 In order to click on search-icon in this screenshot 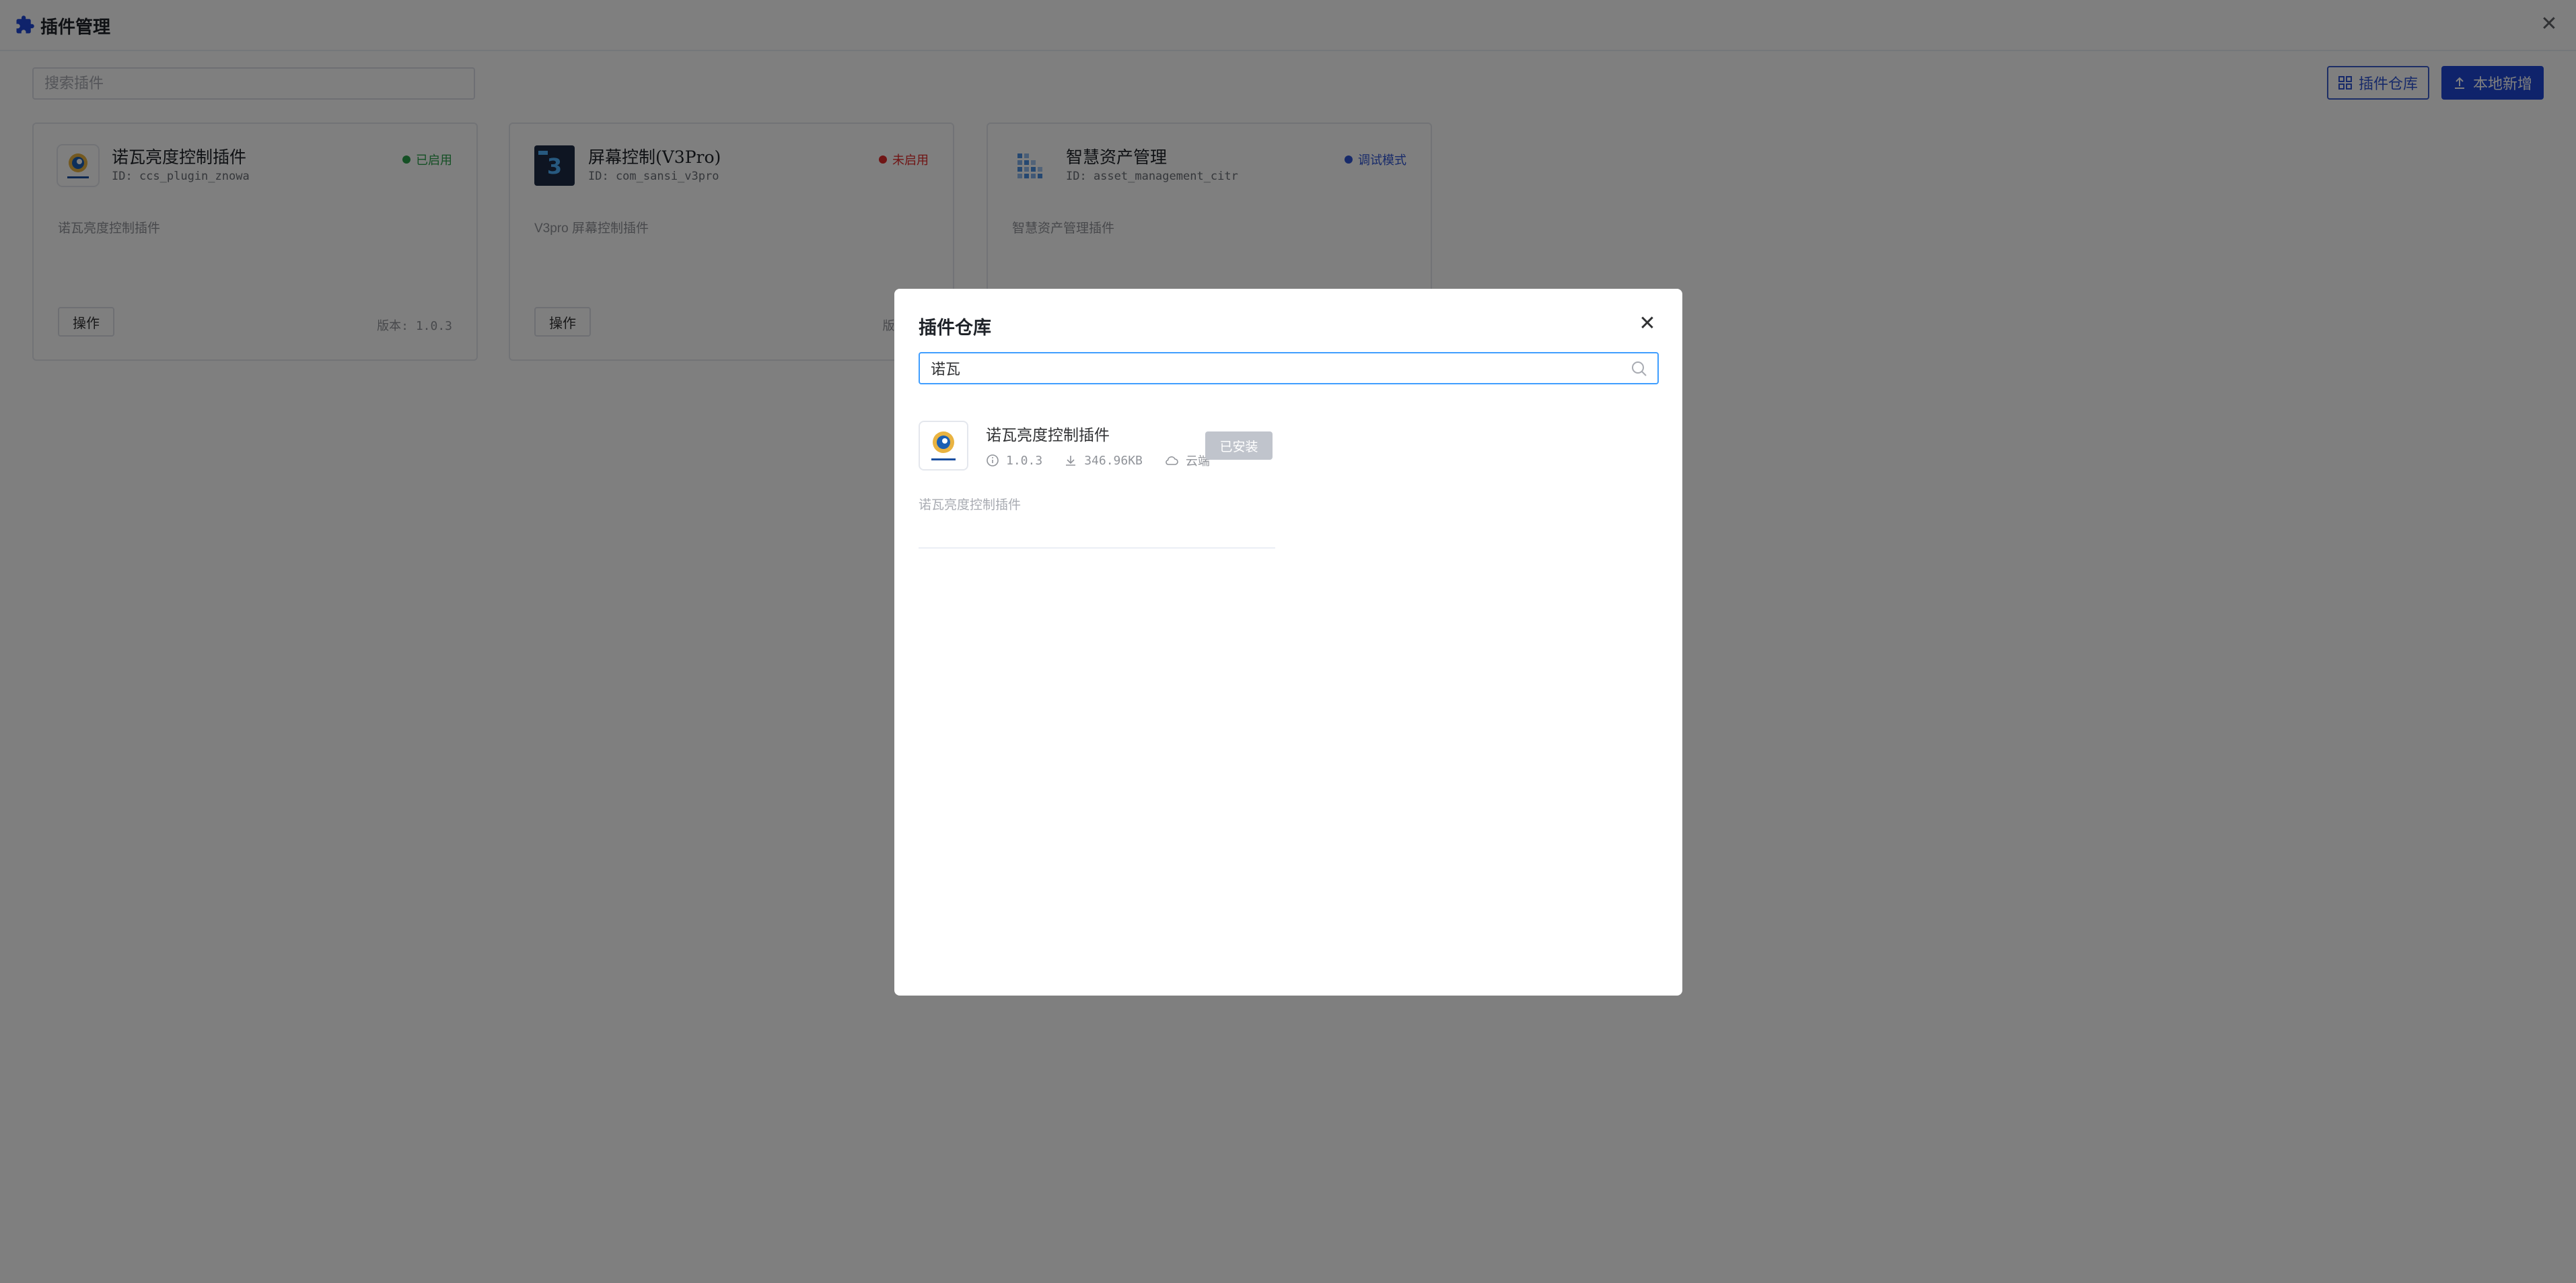, I will do `click(1639, 369)`.